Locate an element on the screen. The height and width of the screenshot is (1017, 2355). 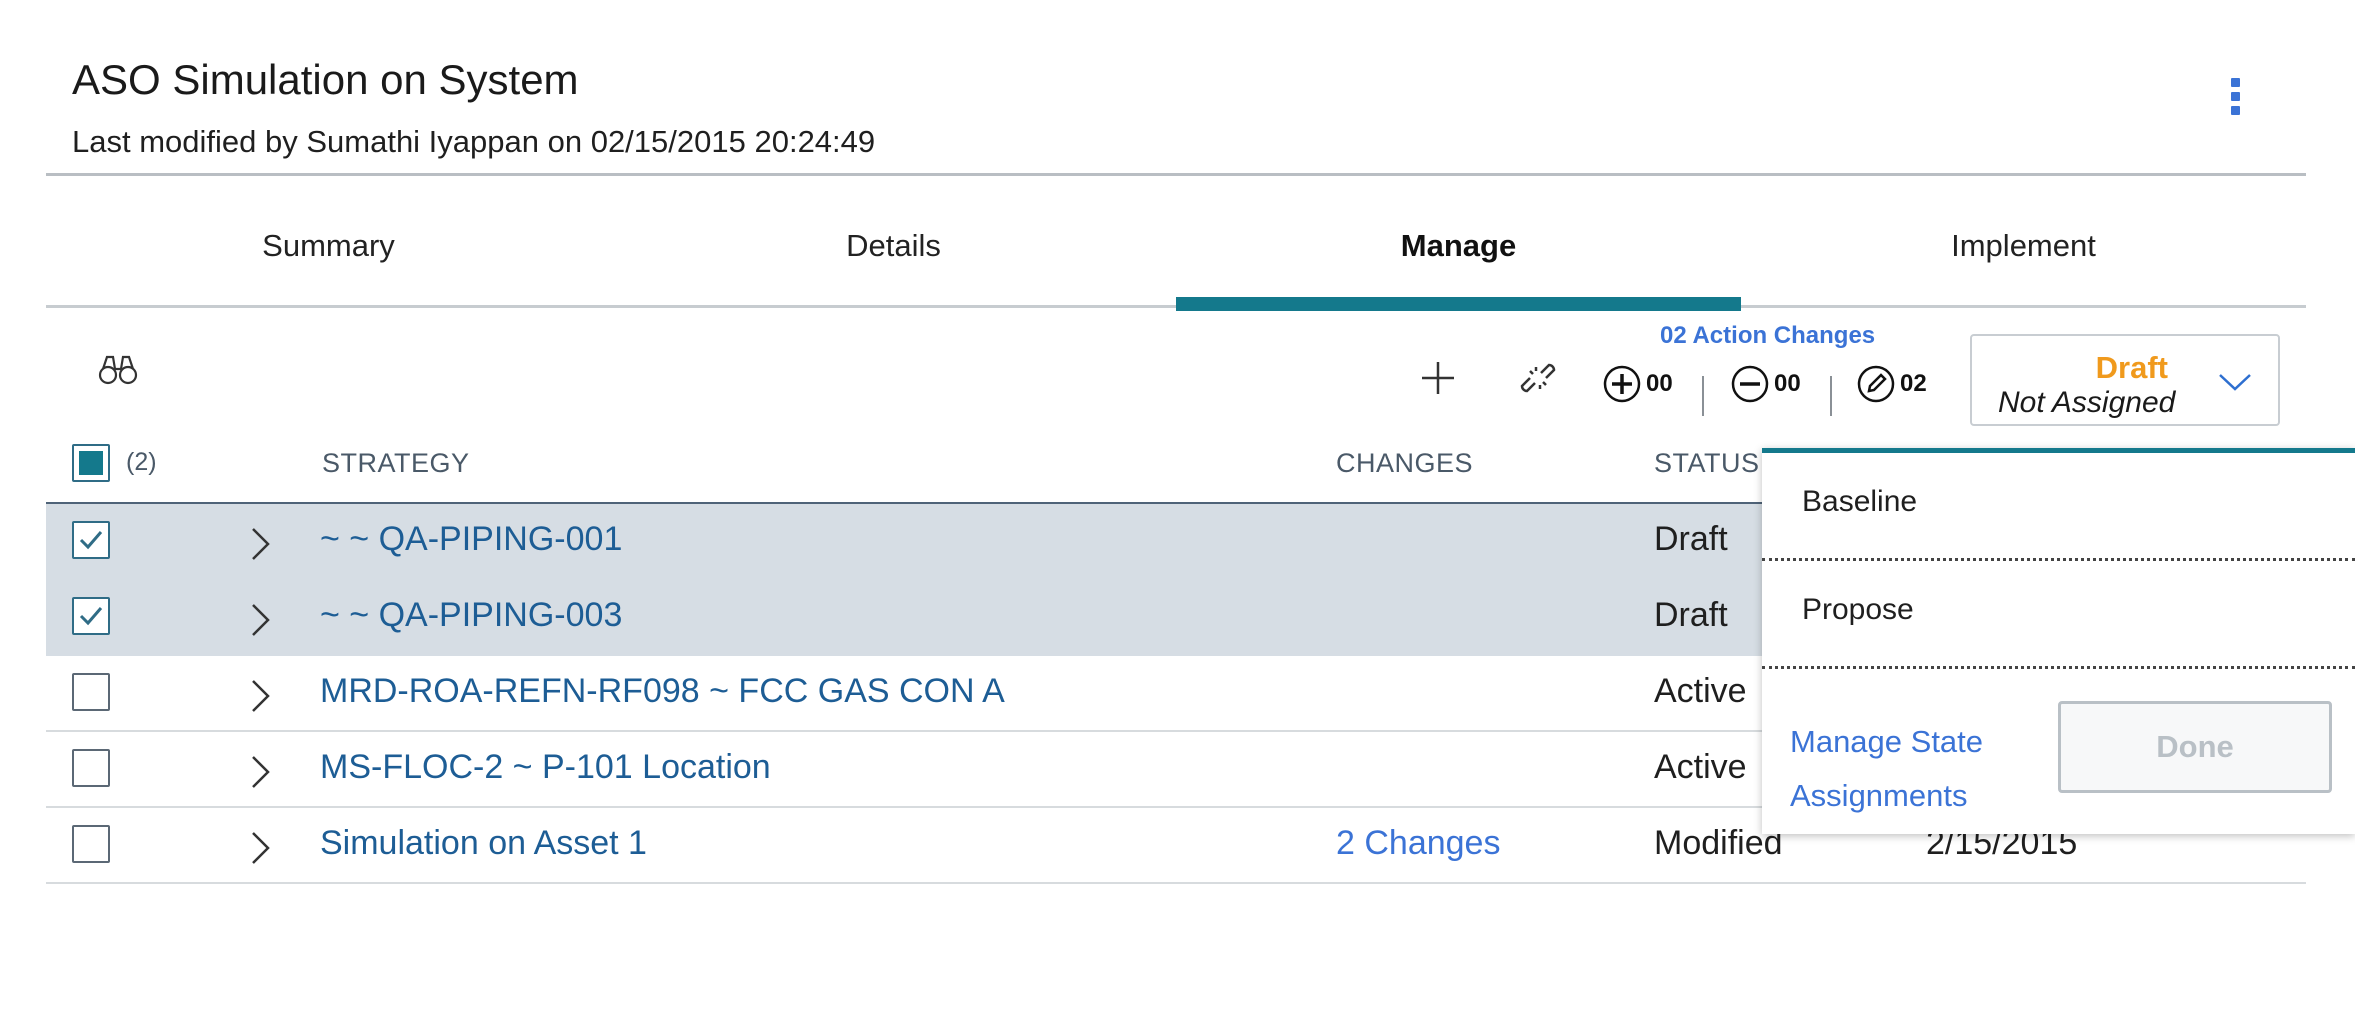
tab-manage: Manage is located at coordinates (1458, 243).